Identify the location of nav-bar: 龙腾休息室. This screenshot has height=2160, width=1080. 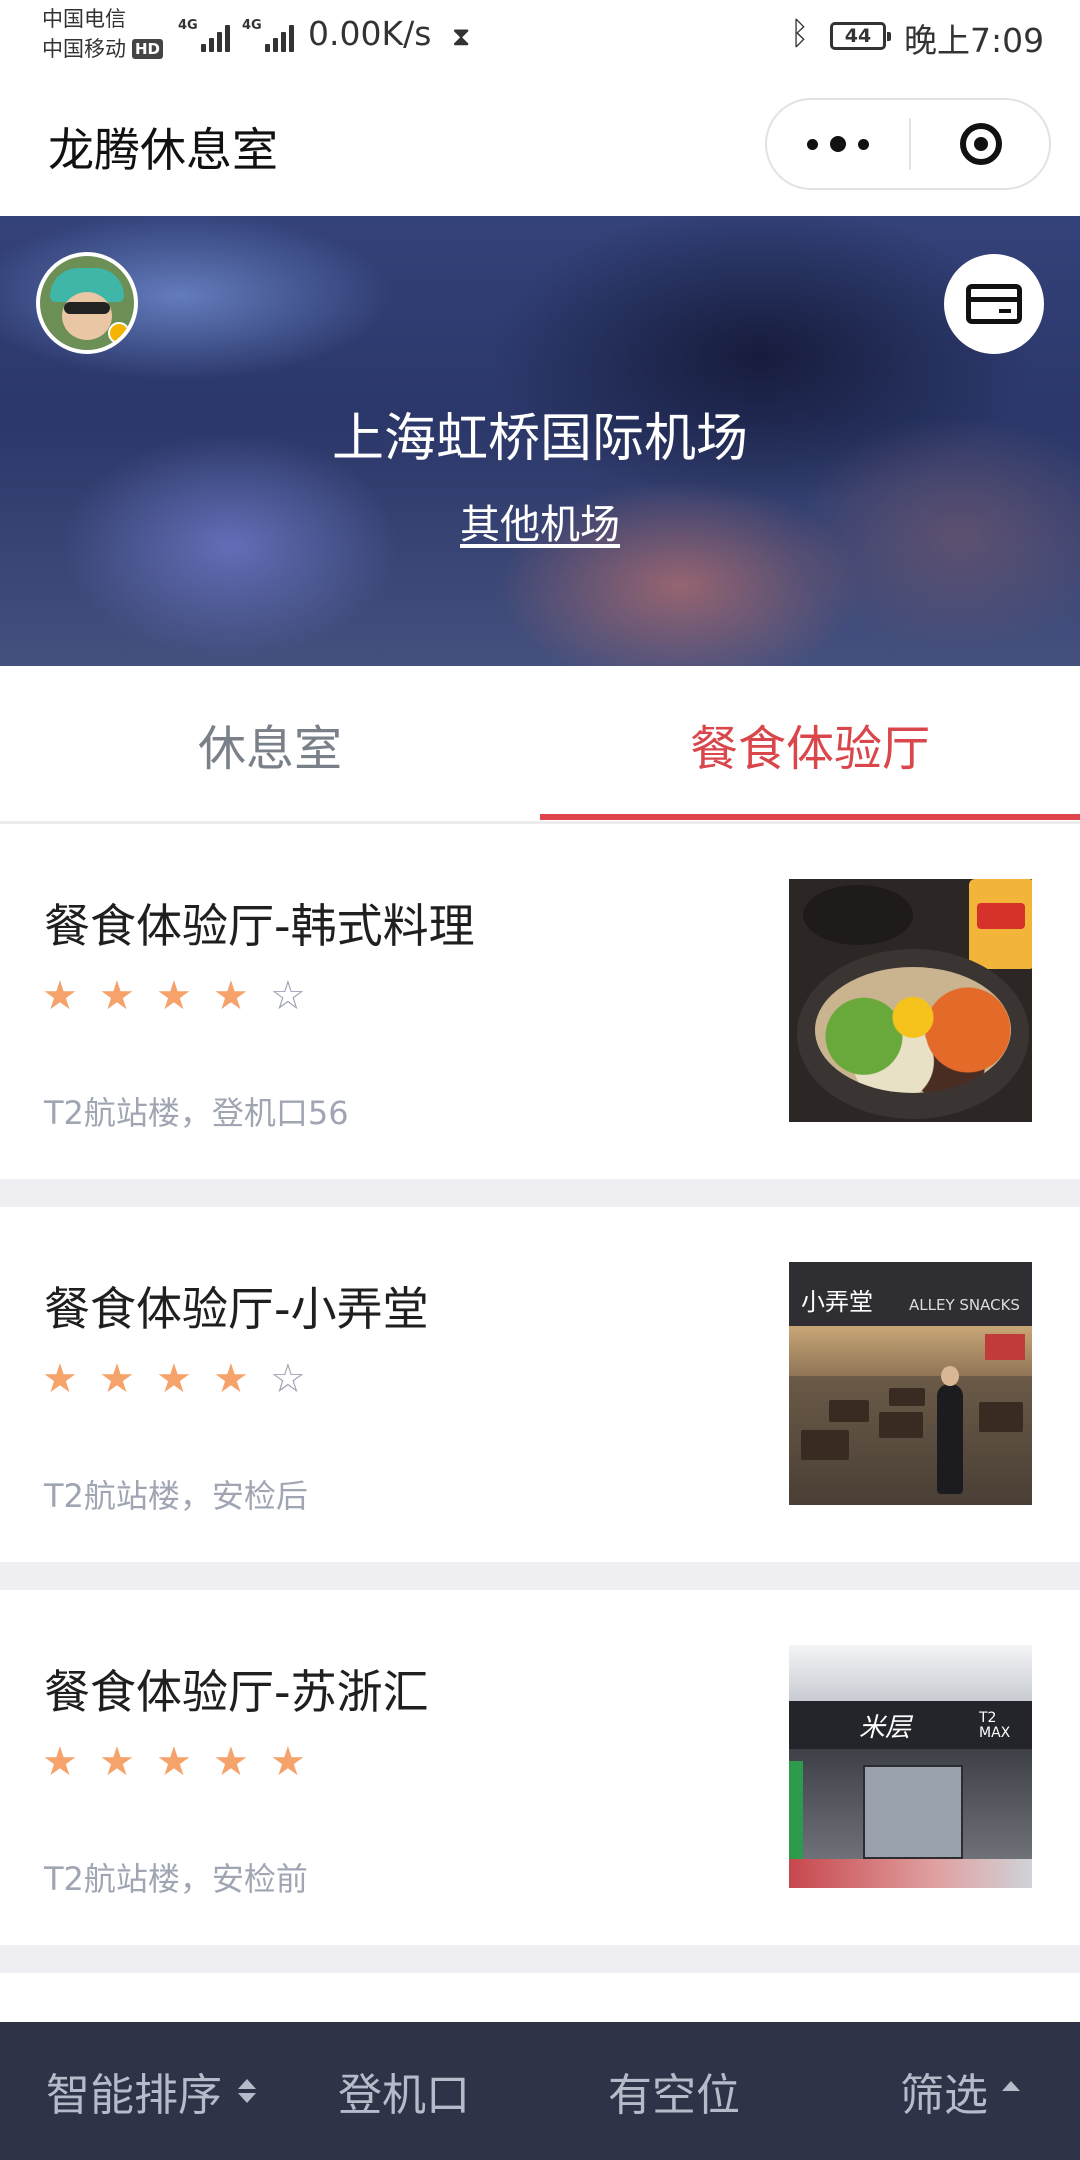
(540, 144).